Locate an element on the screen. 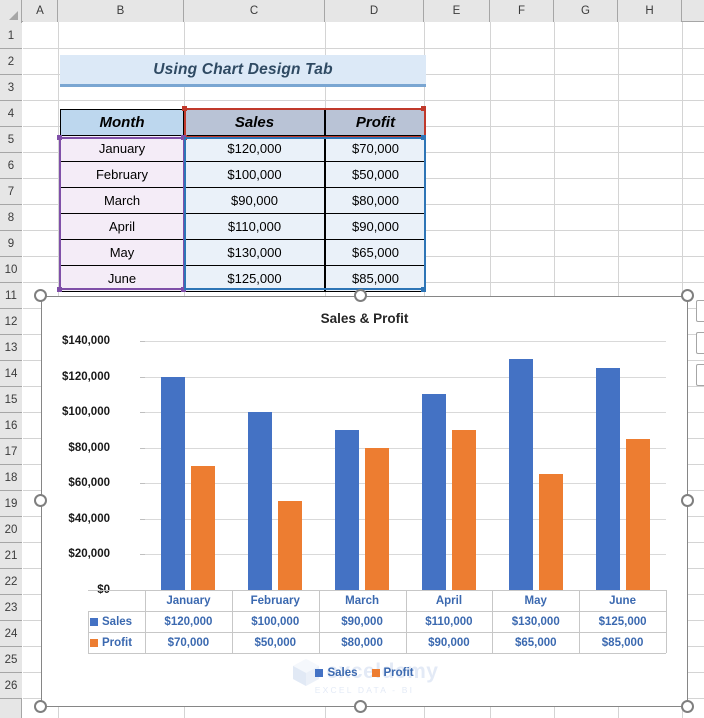  row-header-12: 12 is located at coordinates (11, 322).